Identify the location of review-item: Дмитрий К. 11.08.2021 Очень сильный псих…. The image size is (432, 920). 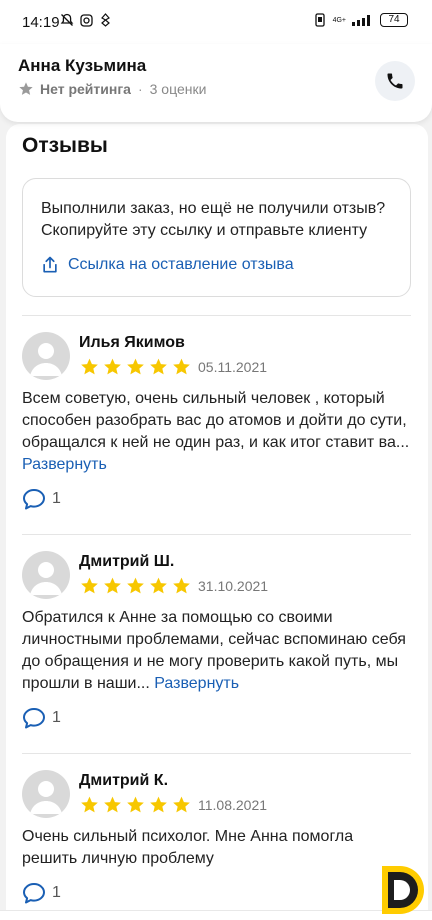
(216, 845).